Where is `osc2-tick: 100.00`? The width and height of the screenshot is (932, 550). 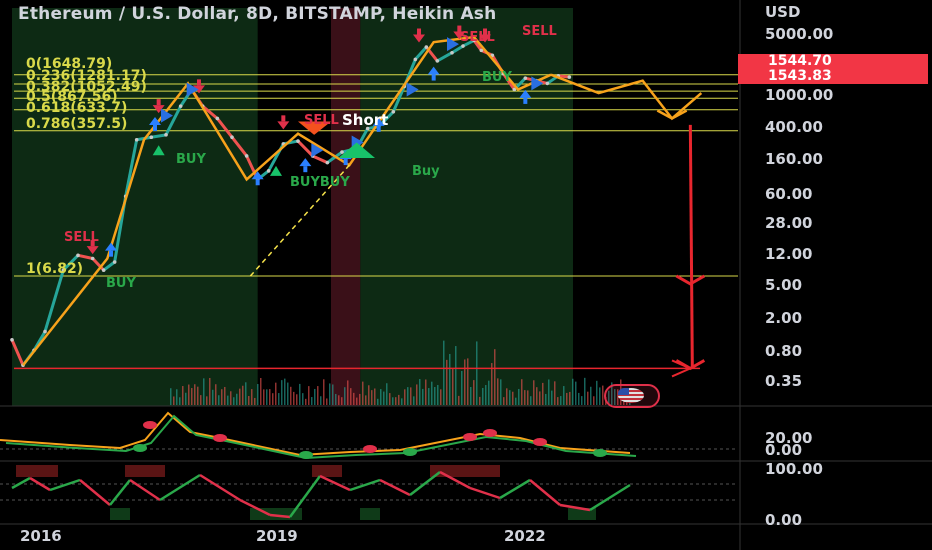 osc2-tick: 100.00 is located at coordinates (794, 469).